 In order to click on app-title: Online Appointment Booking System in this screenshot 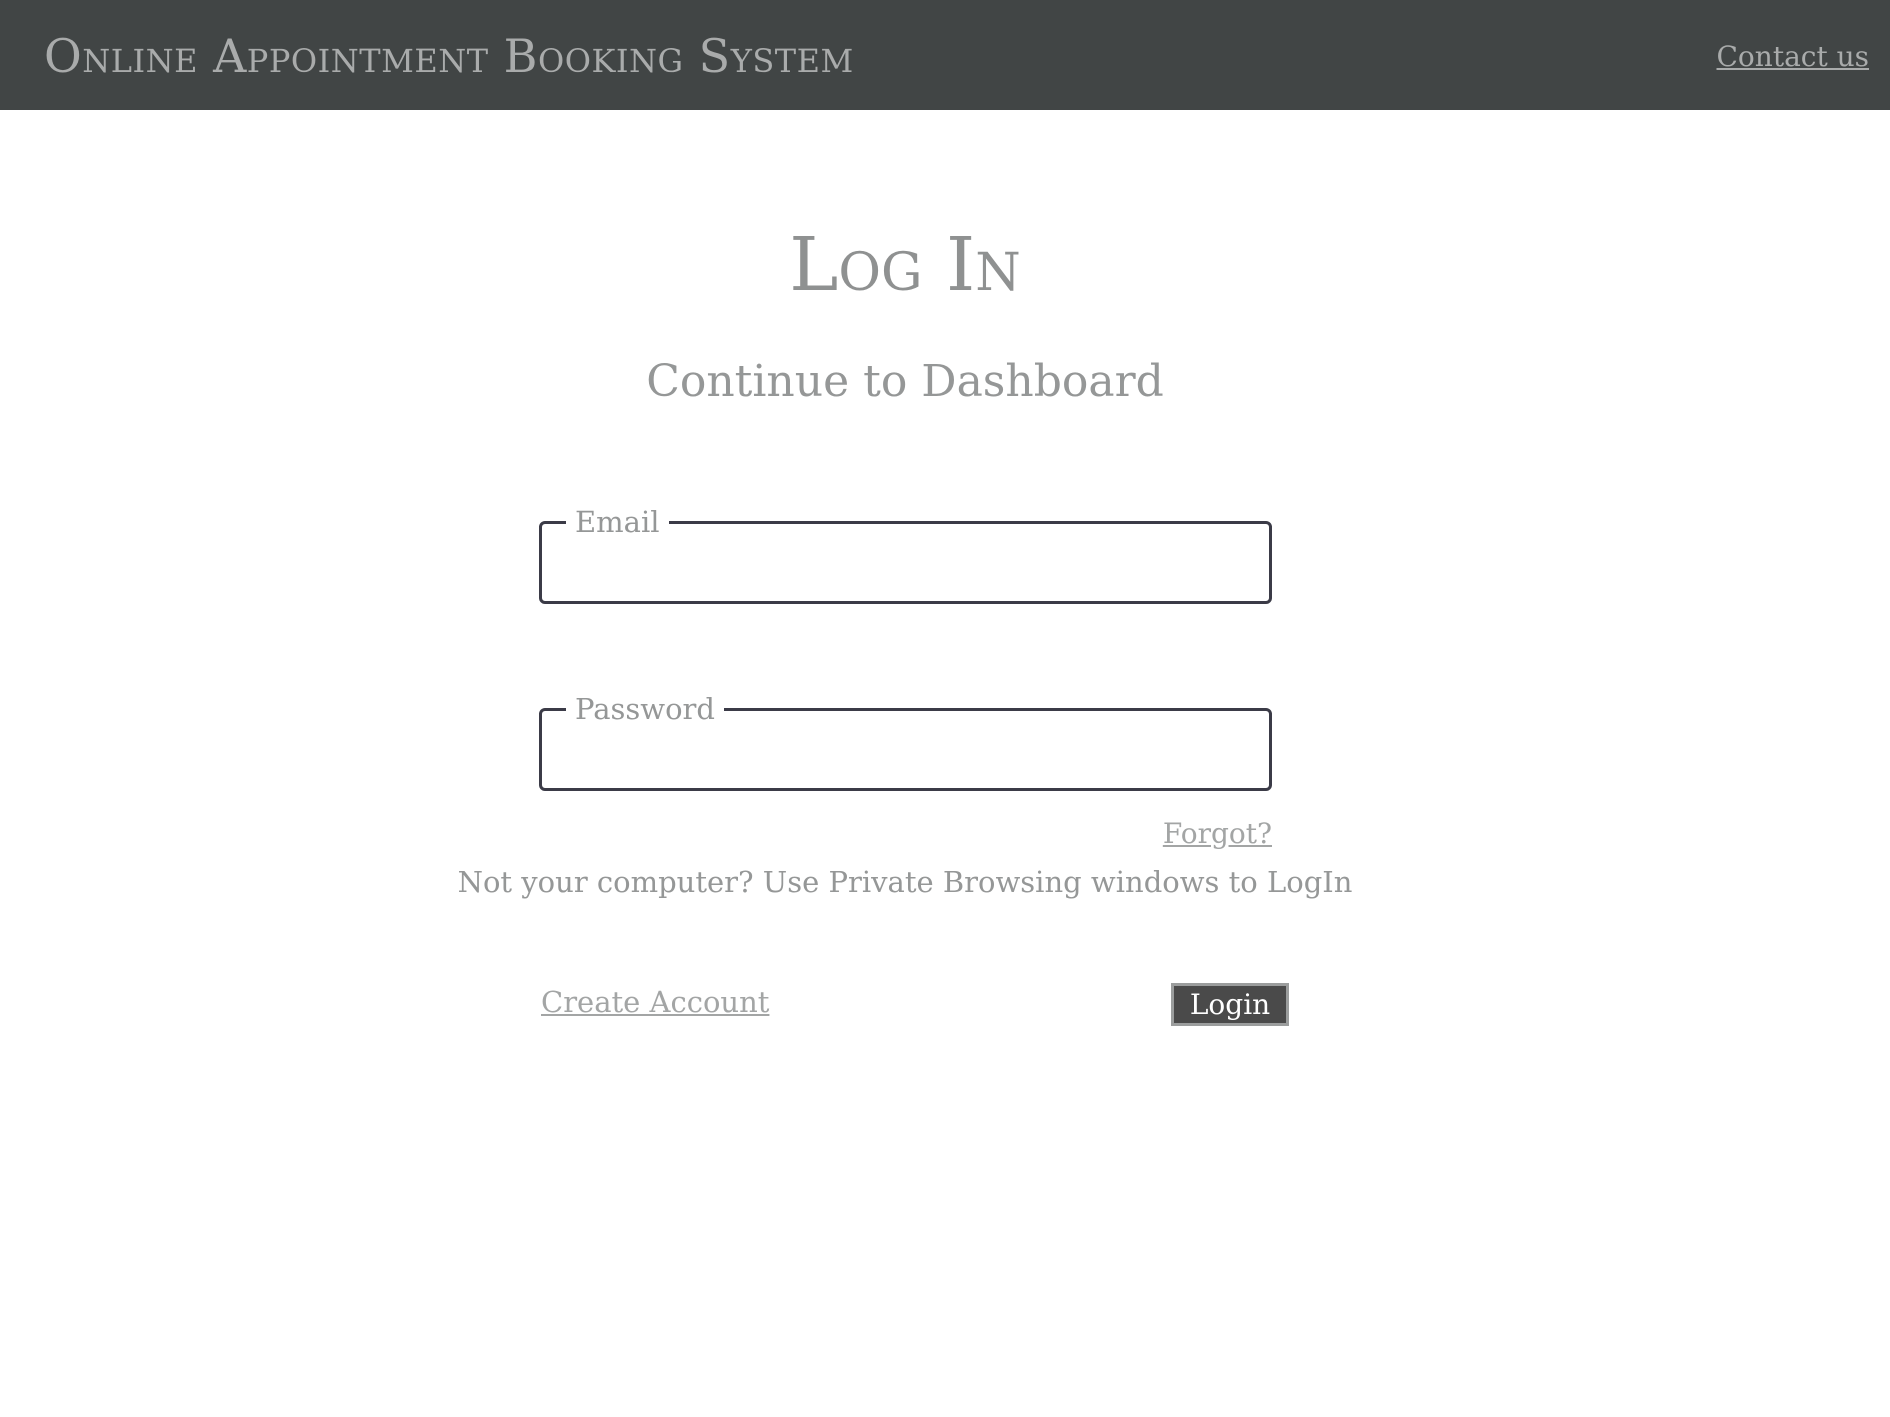, I will do `click(449, 56)`.